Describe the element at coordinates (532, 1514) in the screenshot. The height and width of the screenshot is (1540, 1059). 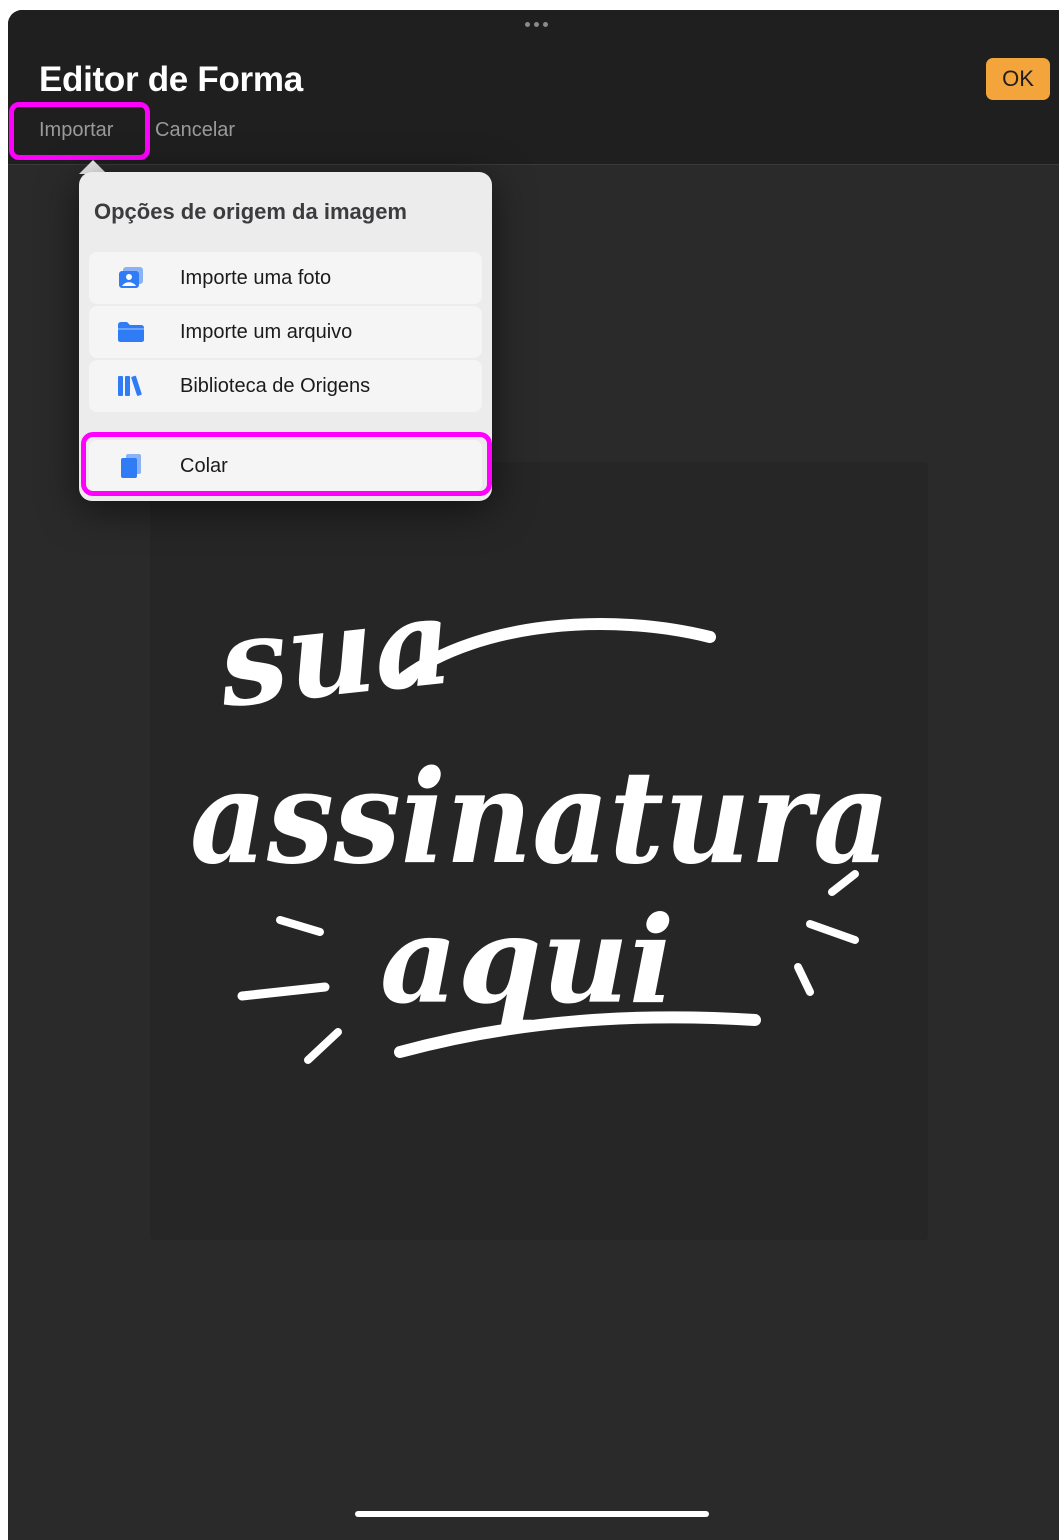
I see `home-indicator` at that location.